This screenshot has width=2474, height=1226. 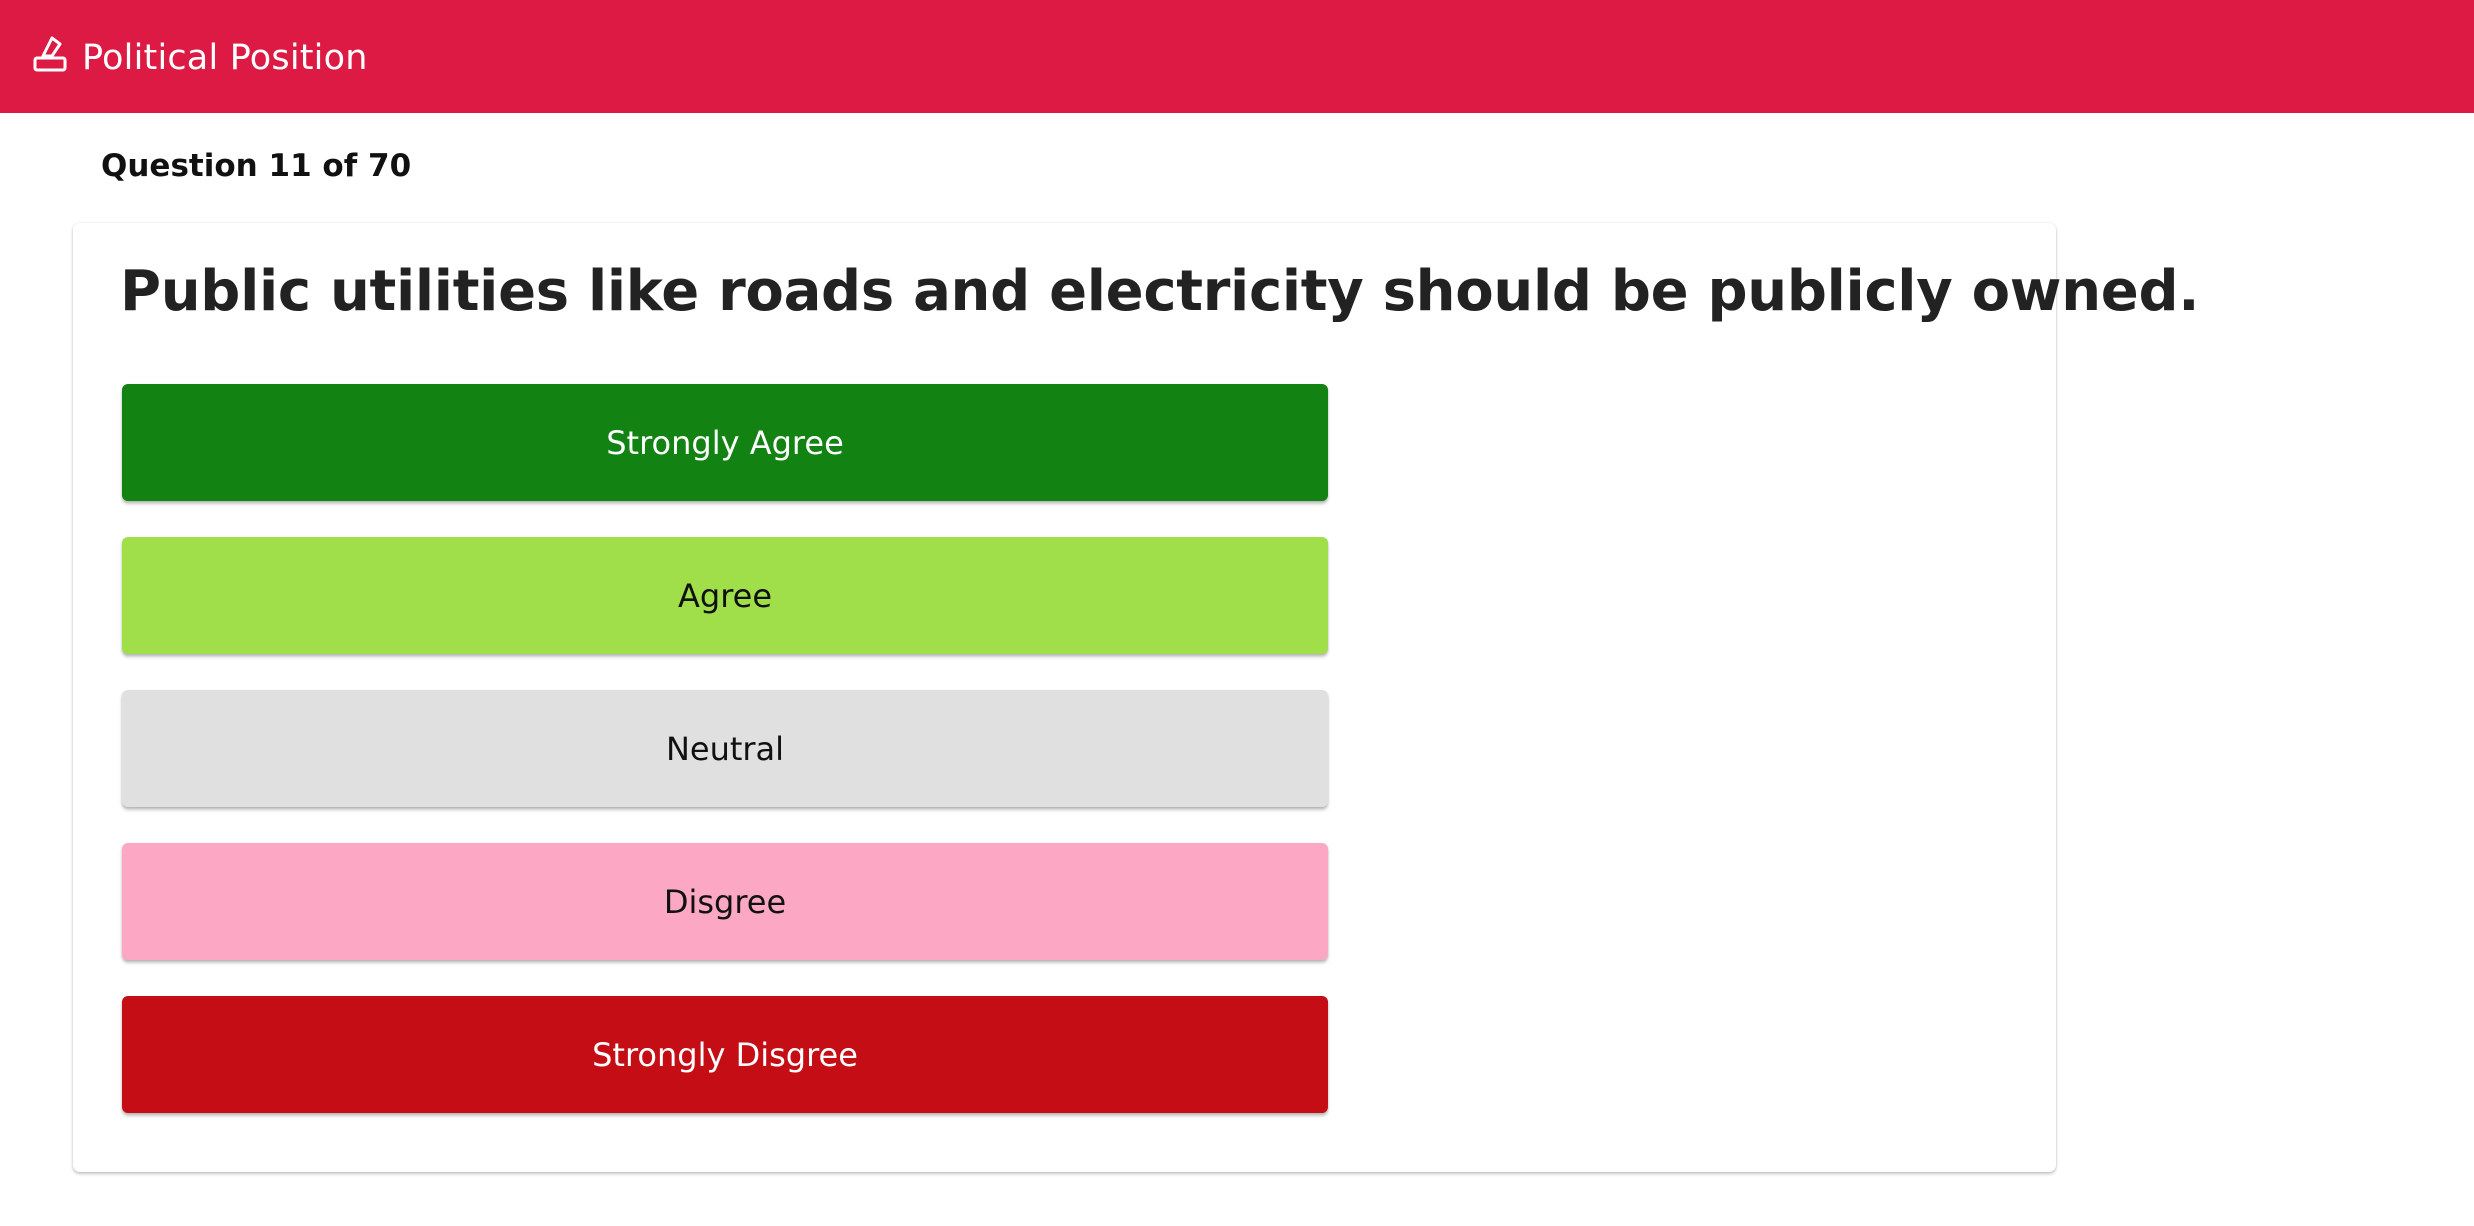 What do you see at coordinates (725, 901) in the screenshot?
I see `disagree-button: Disgree` at bounding box center [725, 901].